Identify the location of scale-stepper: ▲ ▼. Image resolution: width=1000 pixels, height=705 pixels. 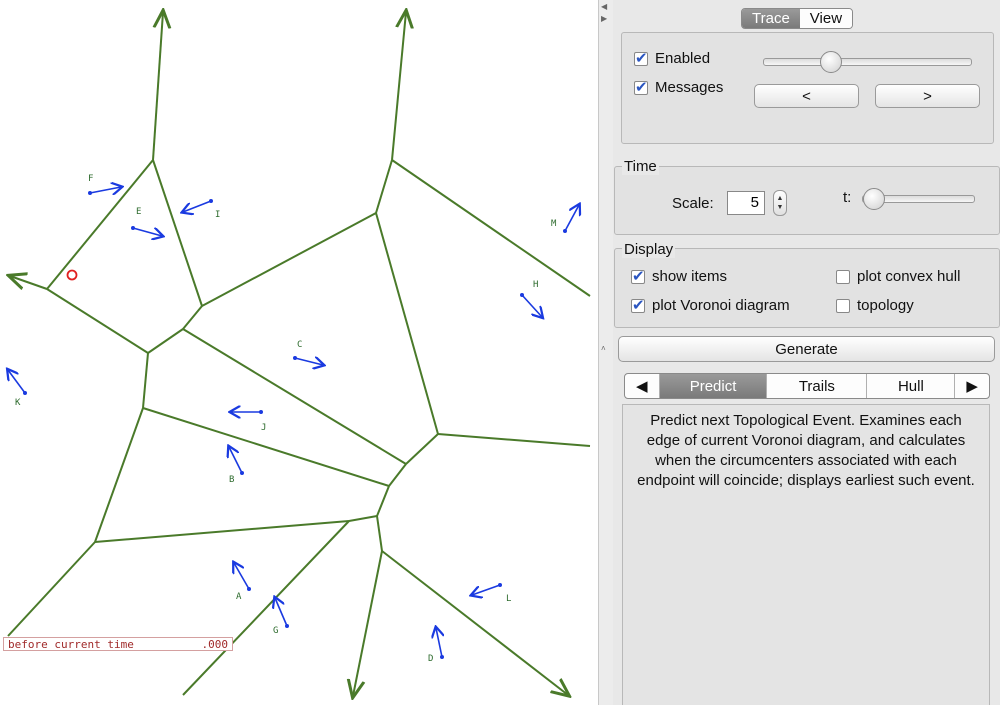
(780, 203).